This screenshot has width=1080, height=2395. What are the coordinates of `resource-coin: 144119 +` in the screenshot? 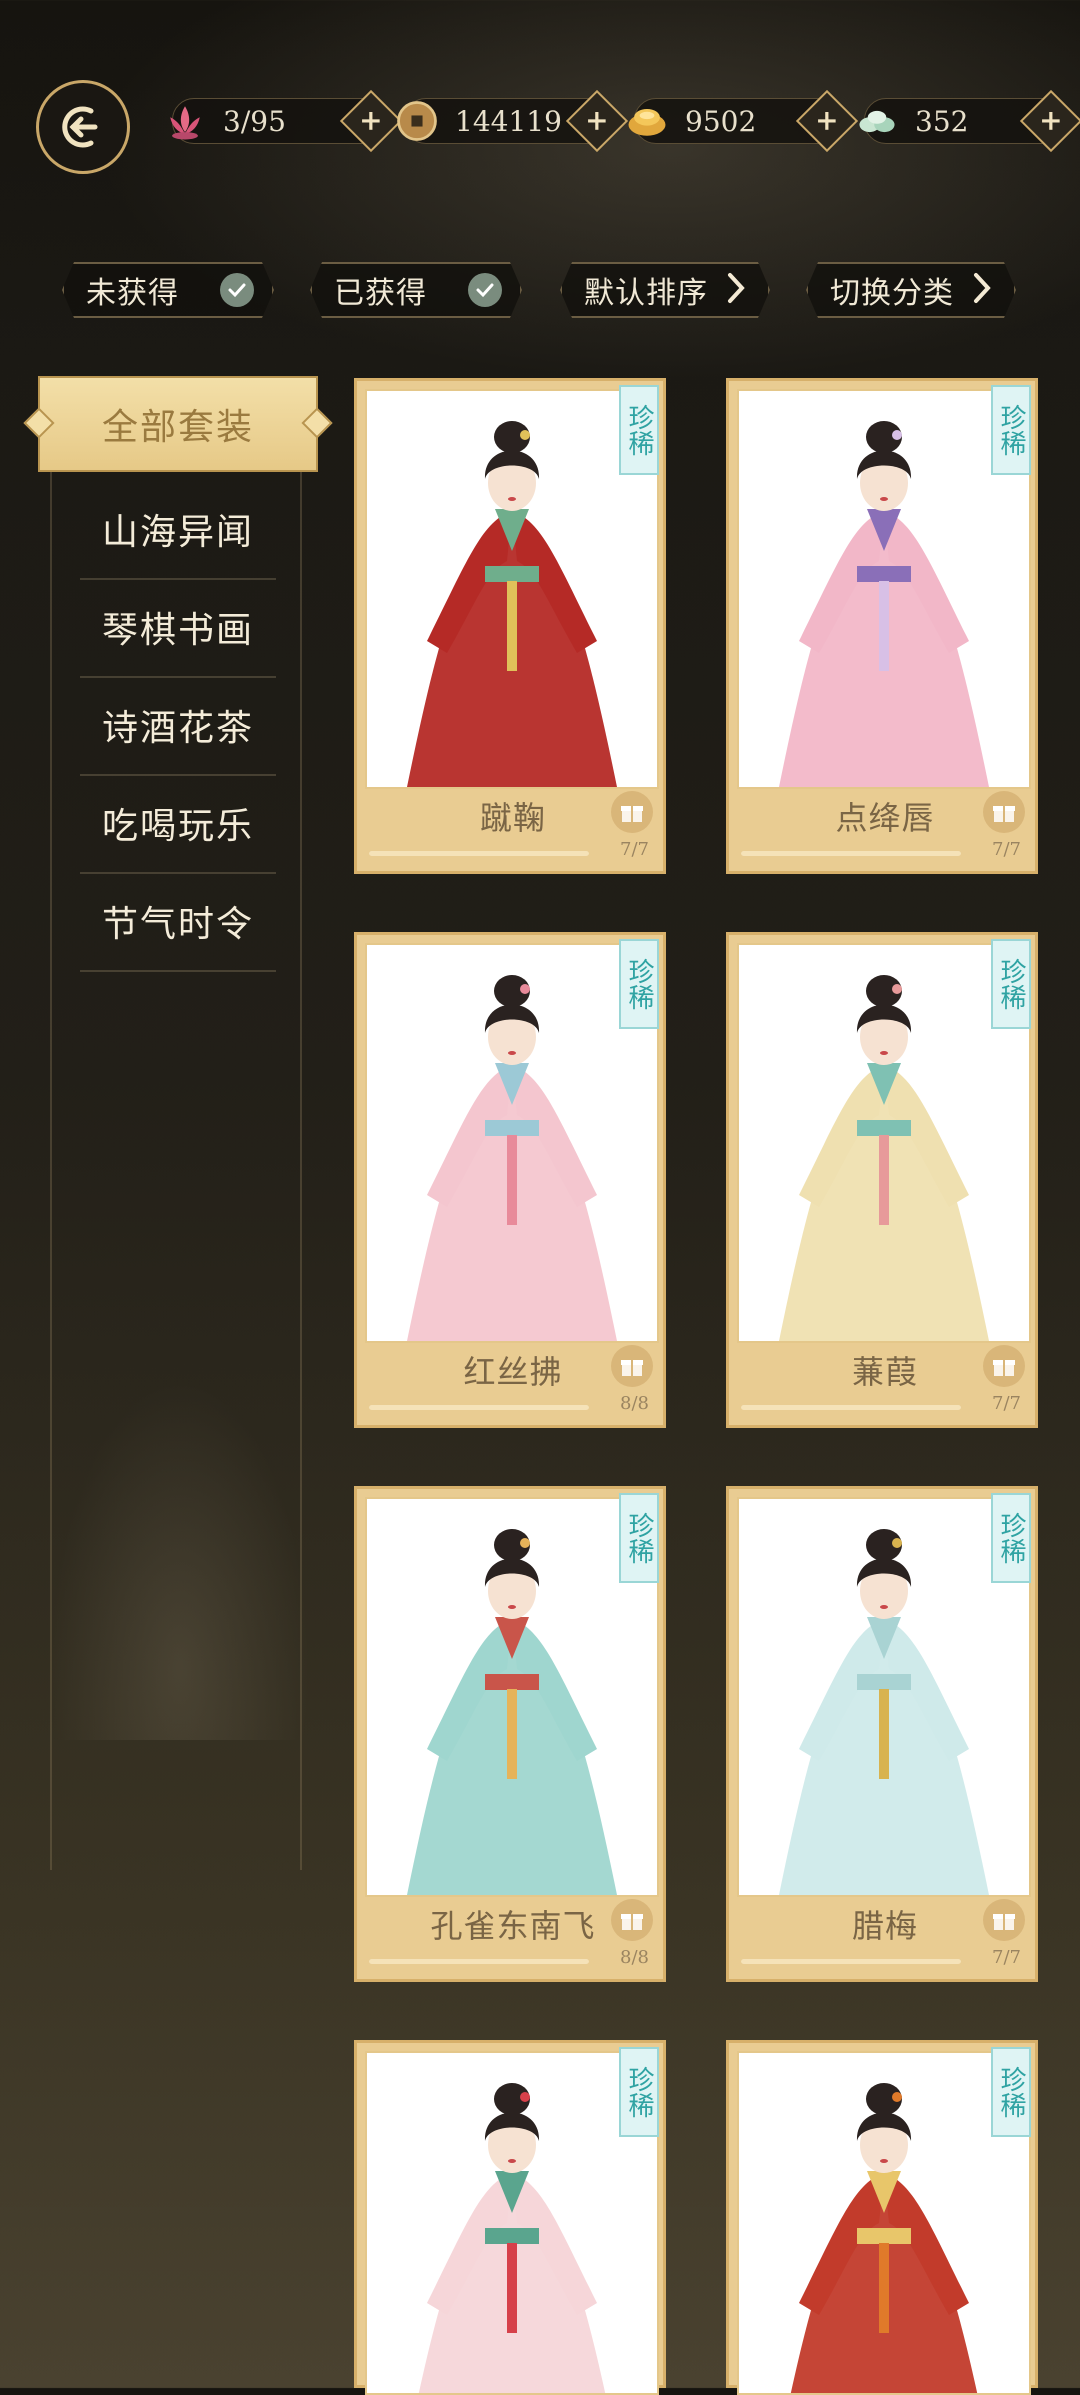 It's located at (513, 121).